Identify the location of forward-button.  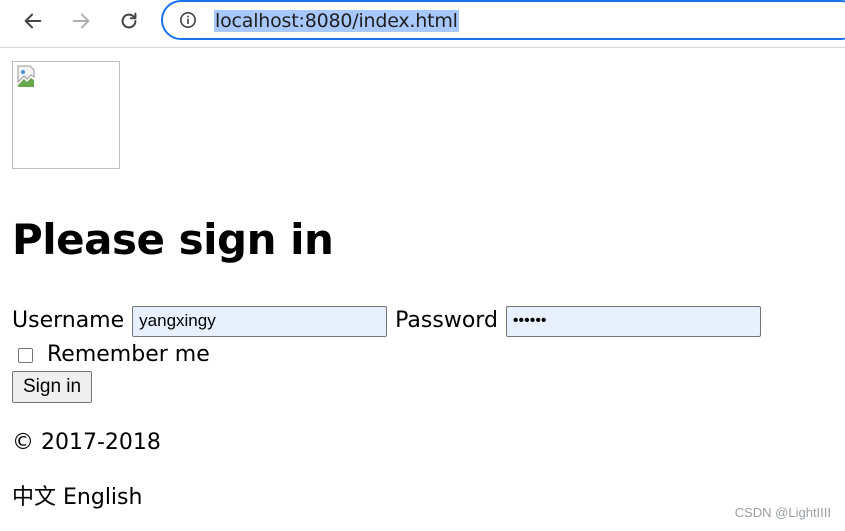
(81, 21).